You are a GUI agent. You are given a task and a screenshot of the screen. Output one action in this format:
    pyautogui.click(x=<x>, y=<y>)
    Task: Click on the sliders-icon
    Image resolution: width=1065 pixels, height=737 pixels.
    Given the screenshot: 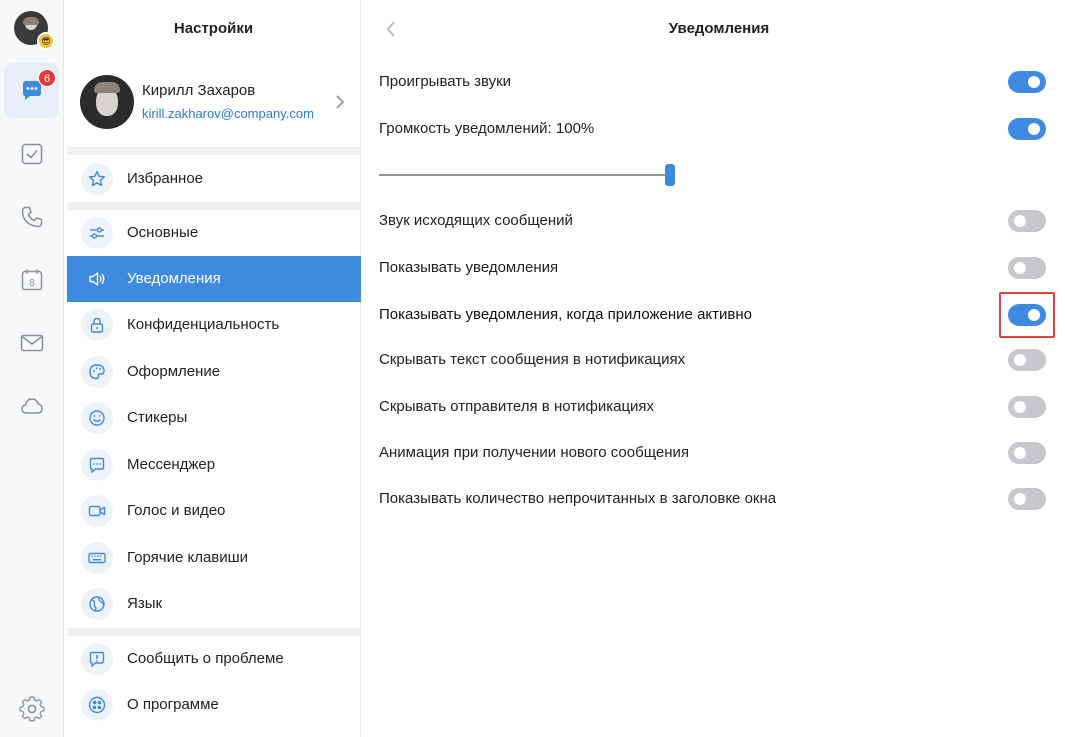 What is the action you would take?
    pyautogui.click(x=97, y=233)
    